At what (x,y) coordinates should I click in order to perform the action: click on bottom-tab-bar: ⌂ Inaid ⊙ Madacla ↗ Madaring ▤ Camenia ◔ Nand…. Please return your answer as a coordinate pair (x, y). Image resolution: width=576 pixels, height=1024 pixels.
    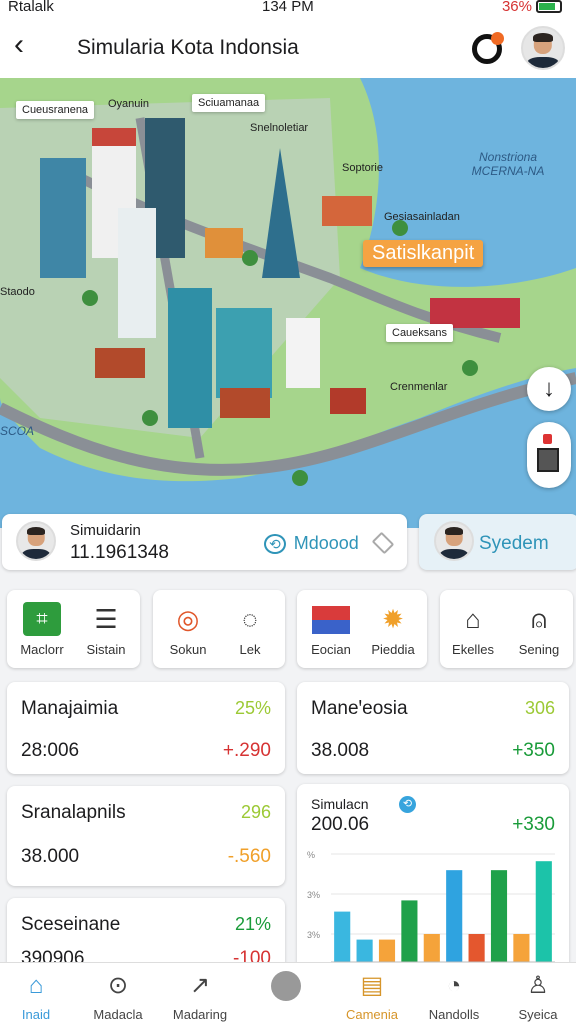
    Looking at the image, I should click on (288, 993).